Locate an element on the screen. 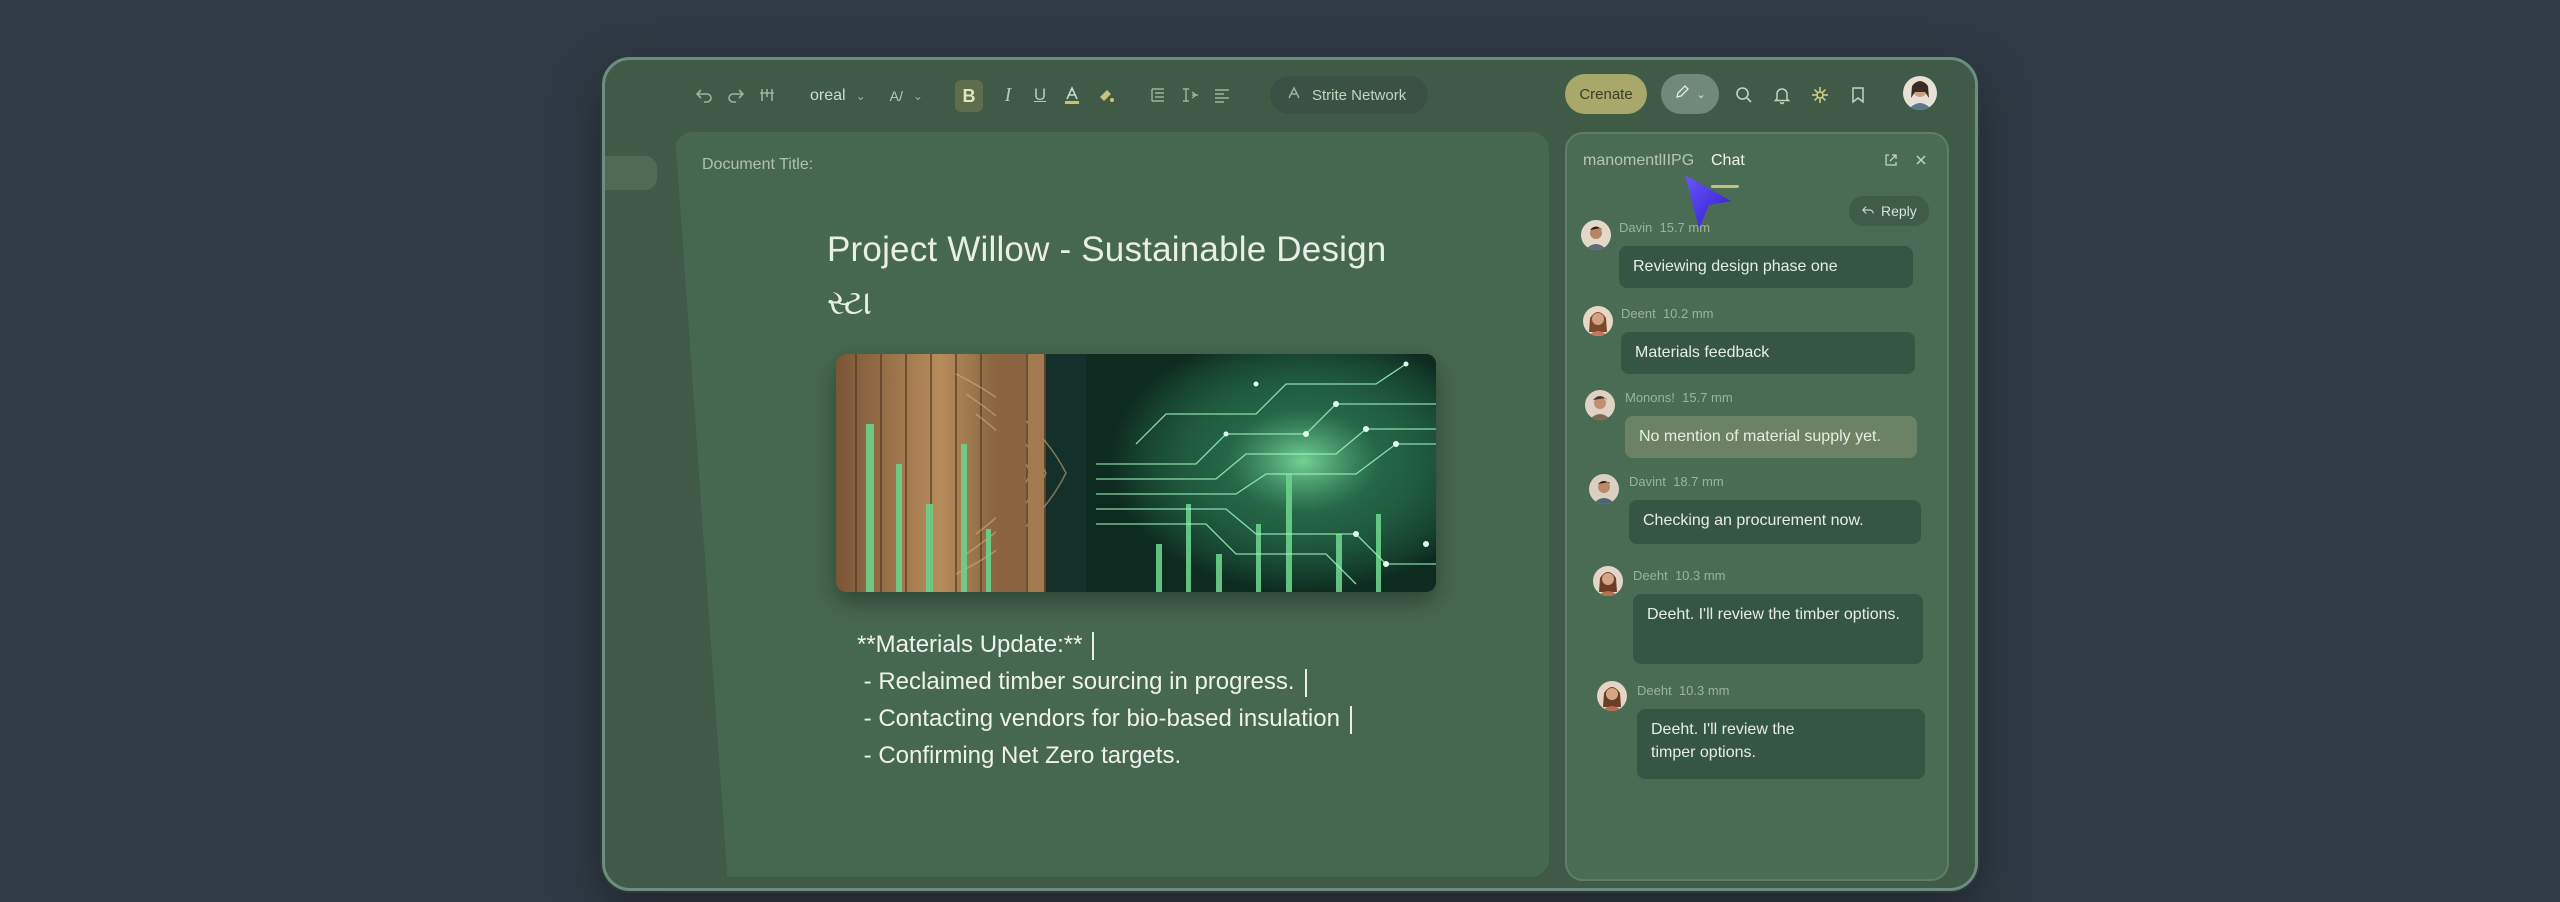  tab-comments: manomentlIIPG is located at coordinates (1638, 161).